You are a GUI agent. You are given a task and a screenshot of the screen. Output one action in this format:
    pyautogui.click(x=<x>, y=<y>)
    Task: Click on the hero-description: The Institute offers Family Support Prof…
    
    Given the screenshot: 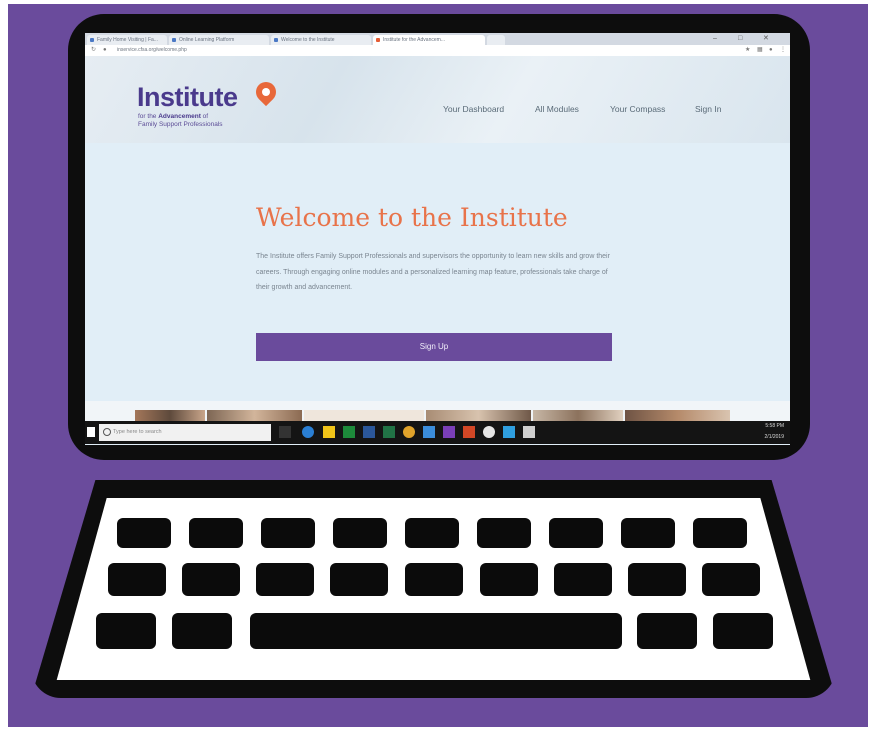 What is the action you would take?
    pyautogui.click(x=433, y=272)
    